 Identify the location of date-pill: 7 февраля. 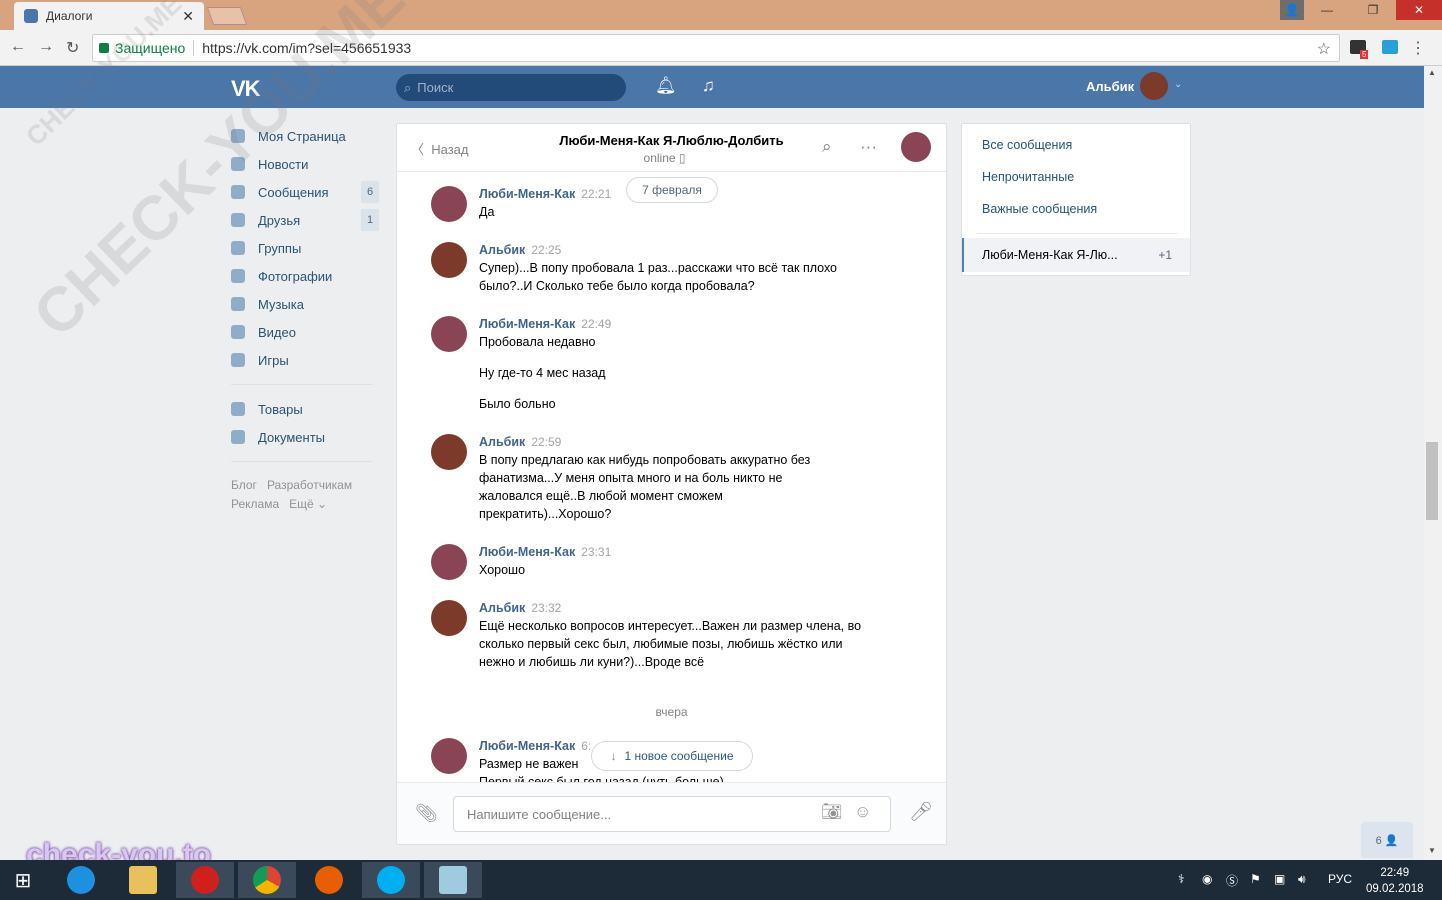
(672, 190).